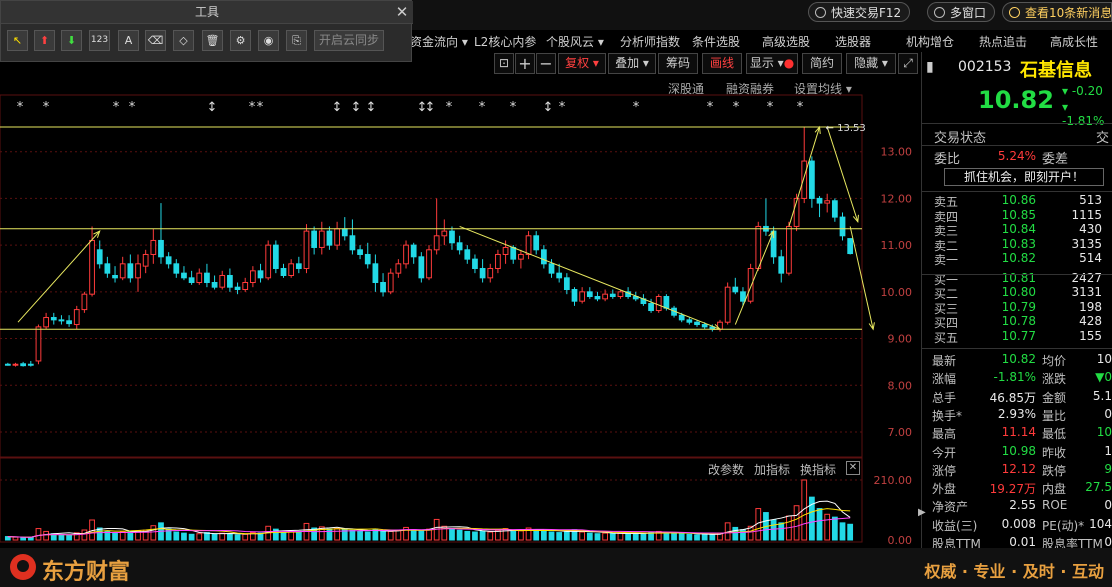  Describe the element at coordinates (908, 63) in the screenshot. I see `fullscreen-icon: ⤢` at that location.